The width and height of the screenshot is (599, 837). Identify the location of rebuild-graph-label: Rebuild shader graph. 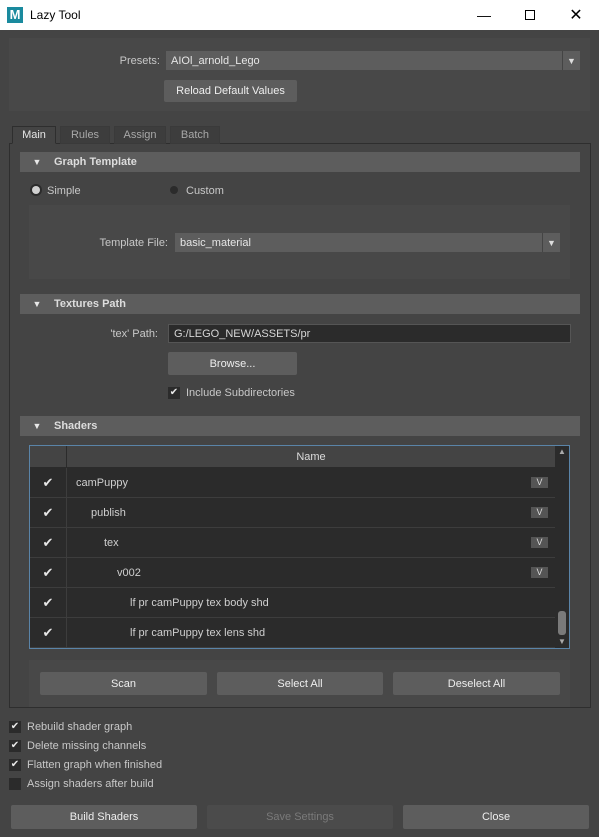
(80, 727).